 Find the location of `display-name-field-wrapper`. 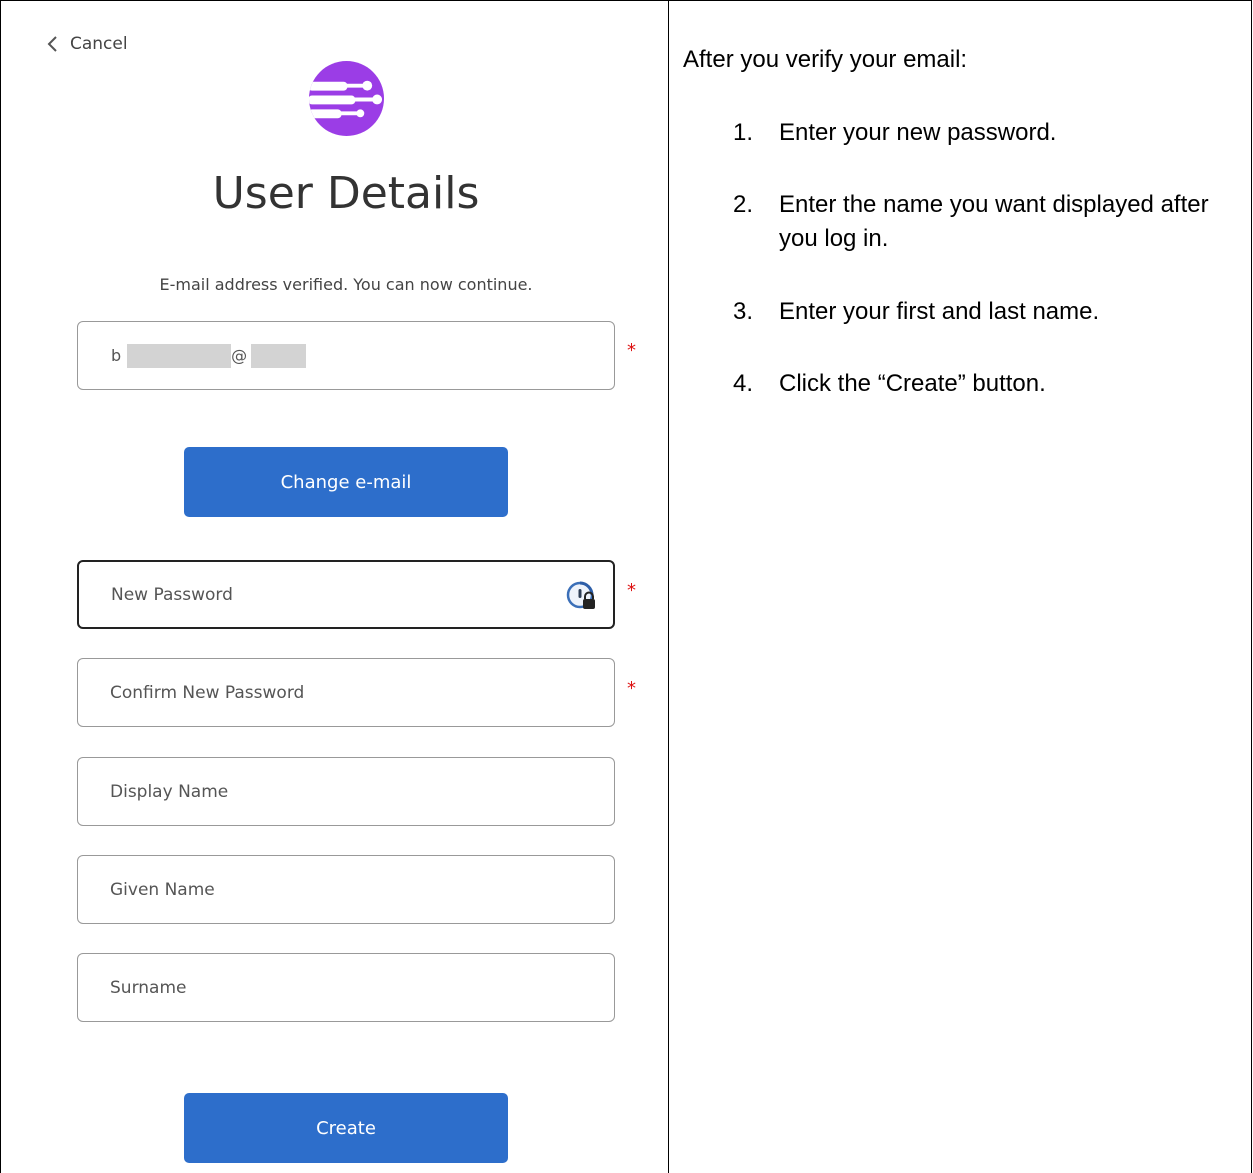

display-name-field-wrapper is located at coordinates (346, 791).